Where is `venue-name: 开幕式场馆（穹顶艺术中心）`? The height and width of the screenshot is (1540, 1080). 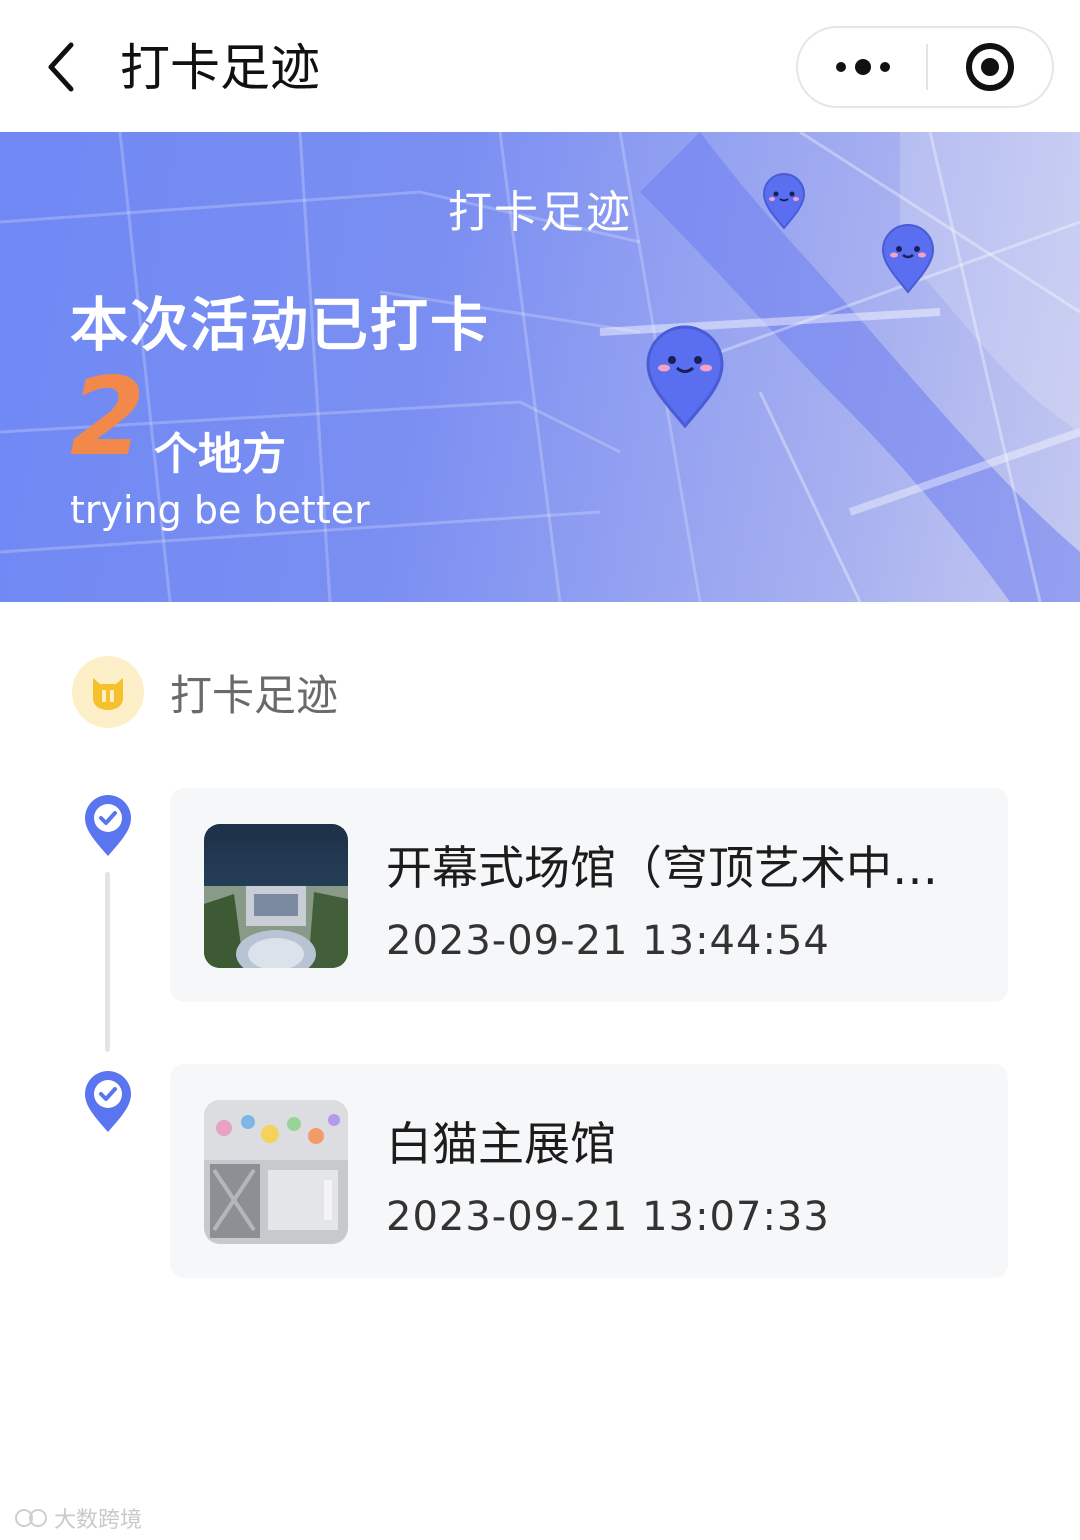 venue-name: 开幕式场馆（穹顶艺术中心） is located at coordinates (681, 868).